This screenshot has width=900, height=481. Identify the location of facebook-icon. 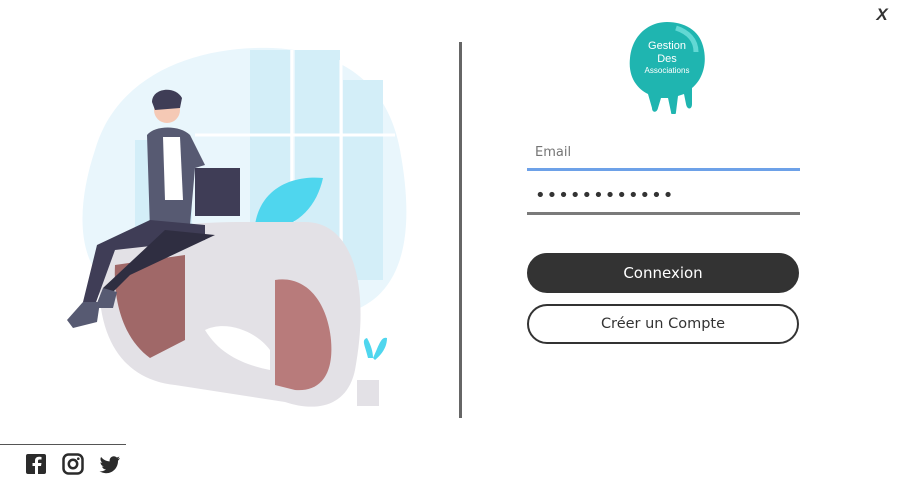
(36, 464).